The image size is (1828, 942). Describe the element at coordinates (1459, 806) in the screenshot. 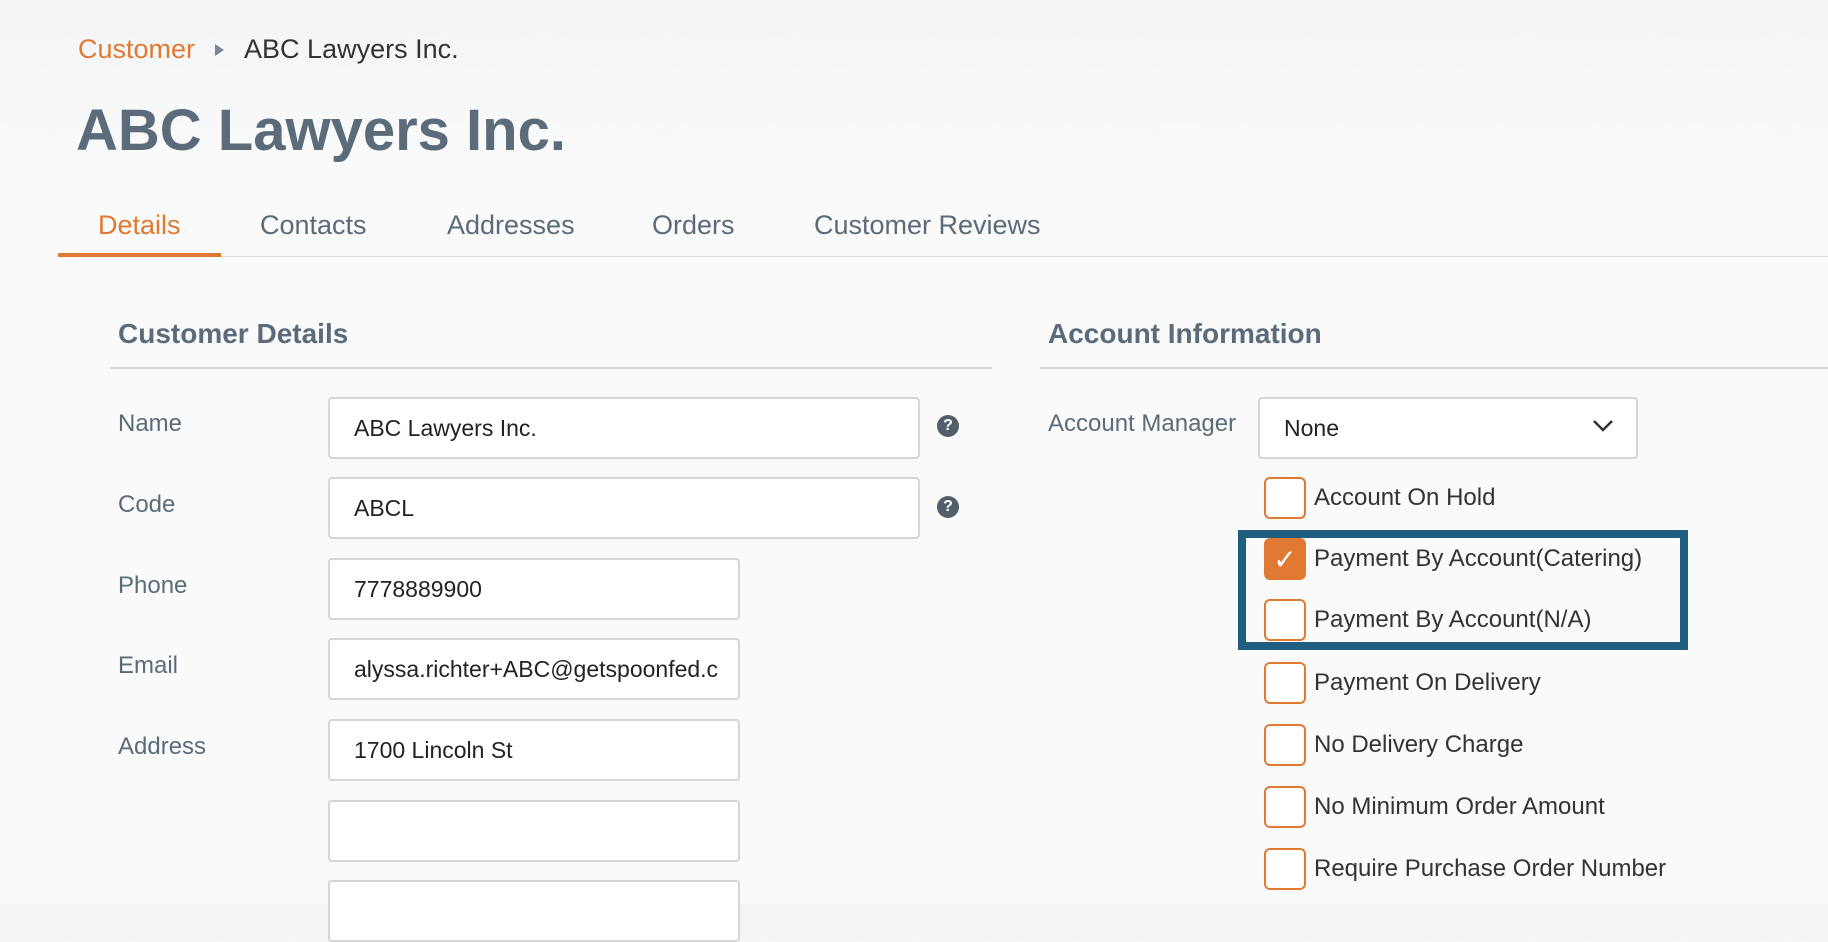

I see `checkbox-label: No Minimum Order Amount` at that location.